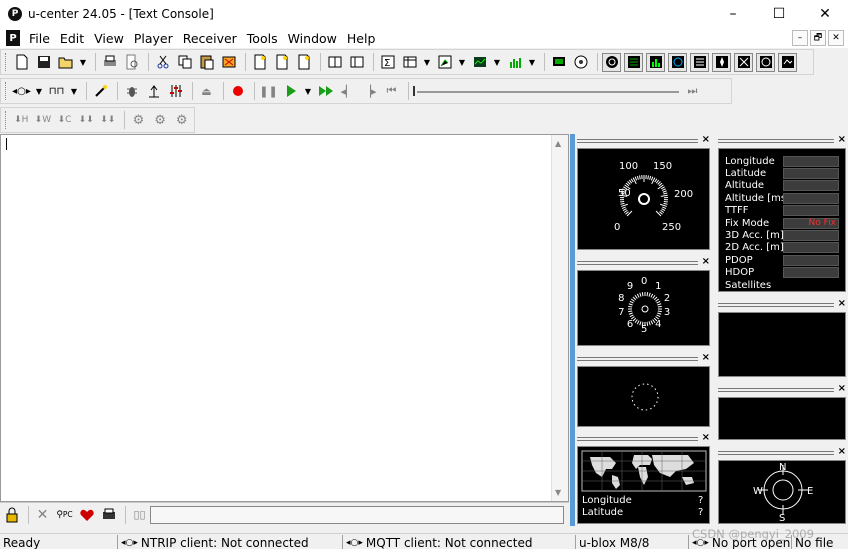 The image size is (848, 549). I want to click on console-command-input, so click(357, 515).